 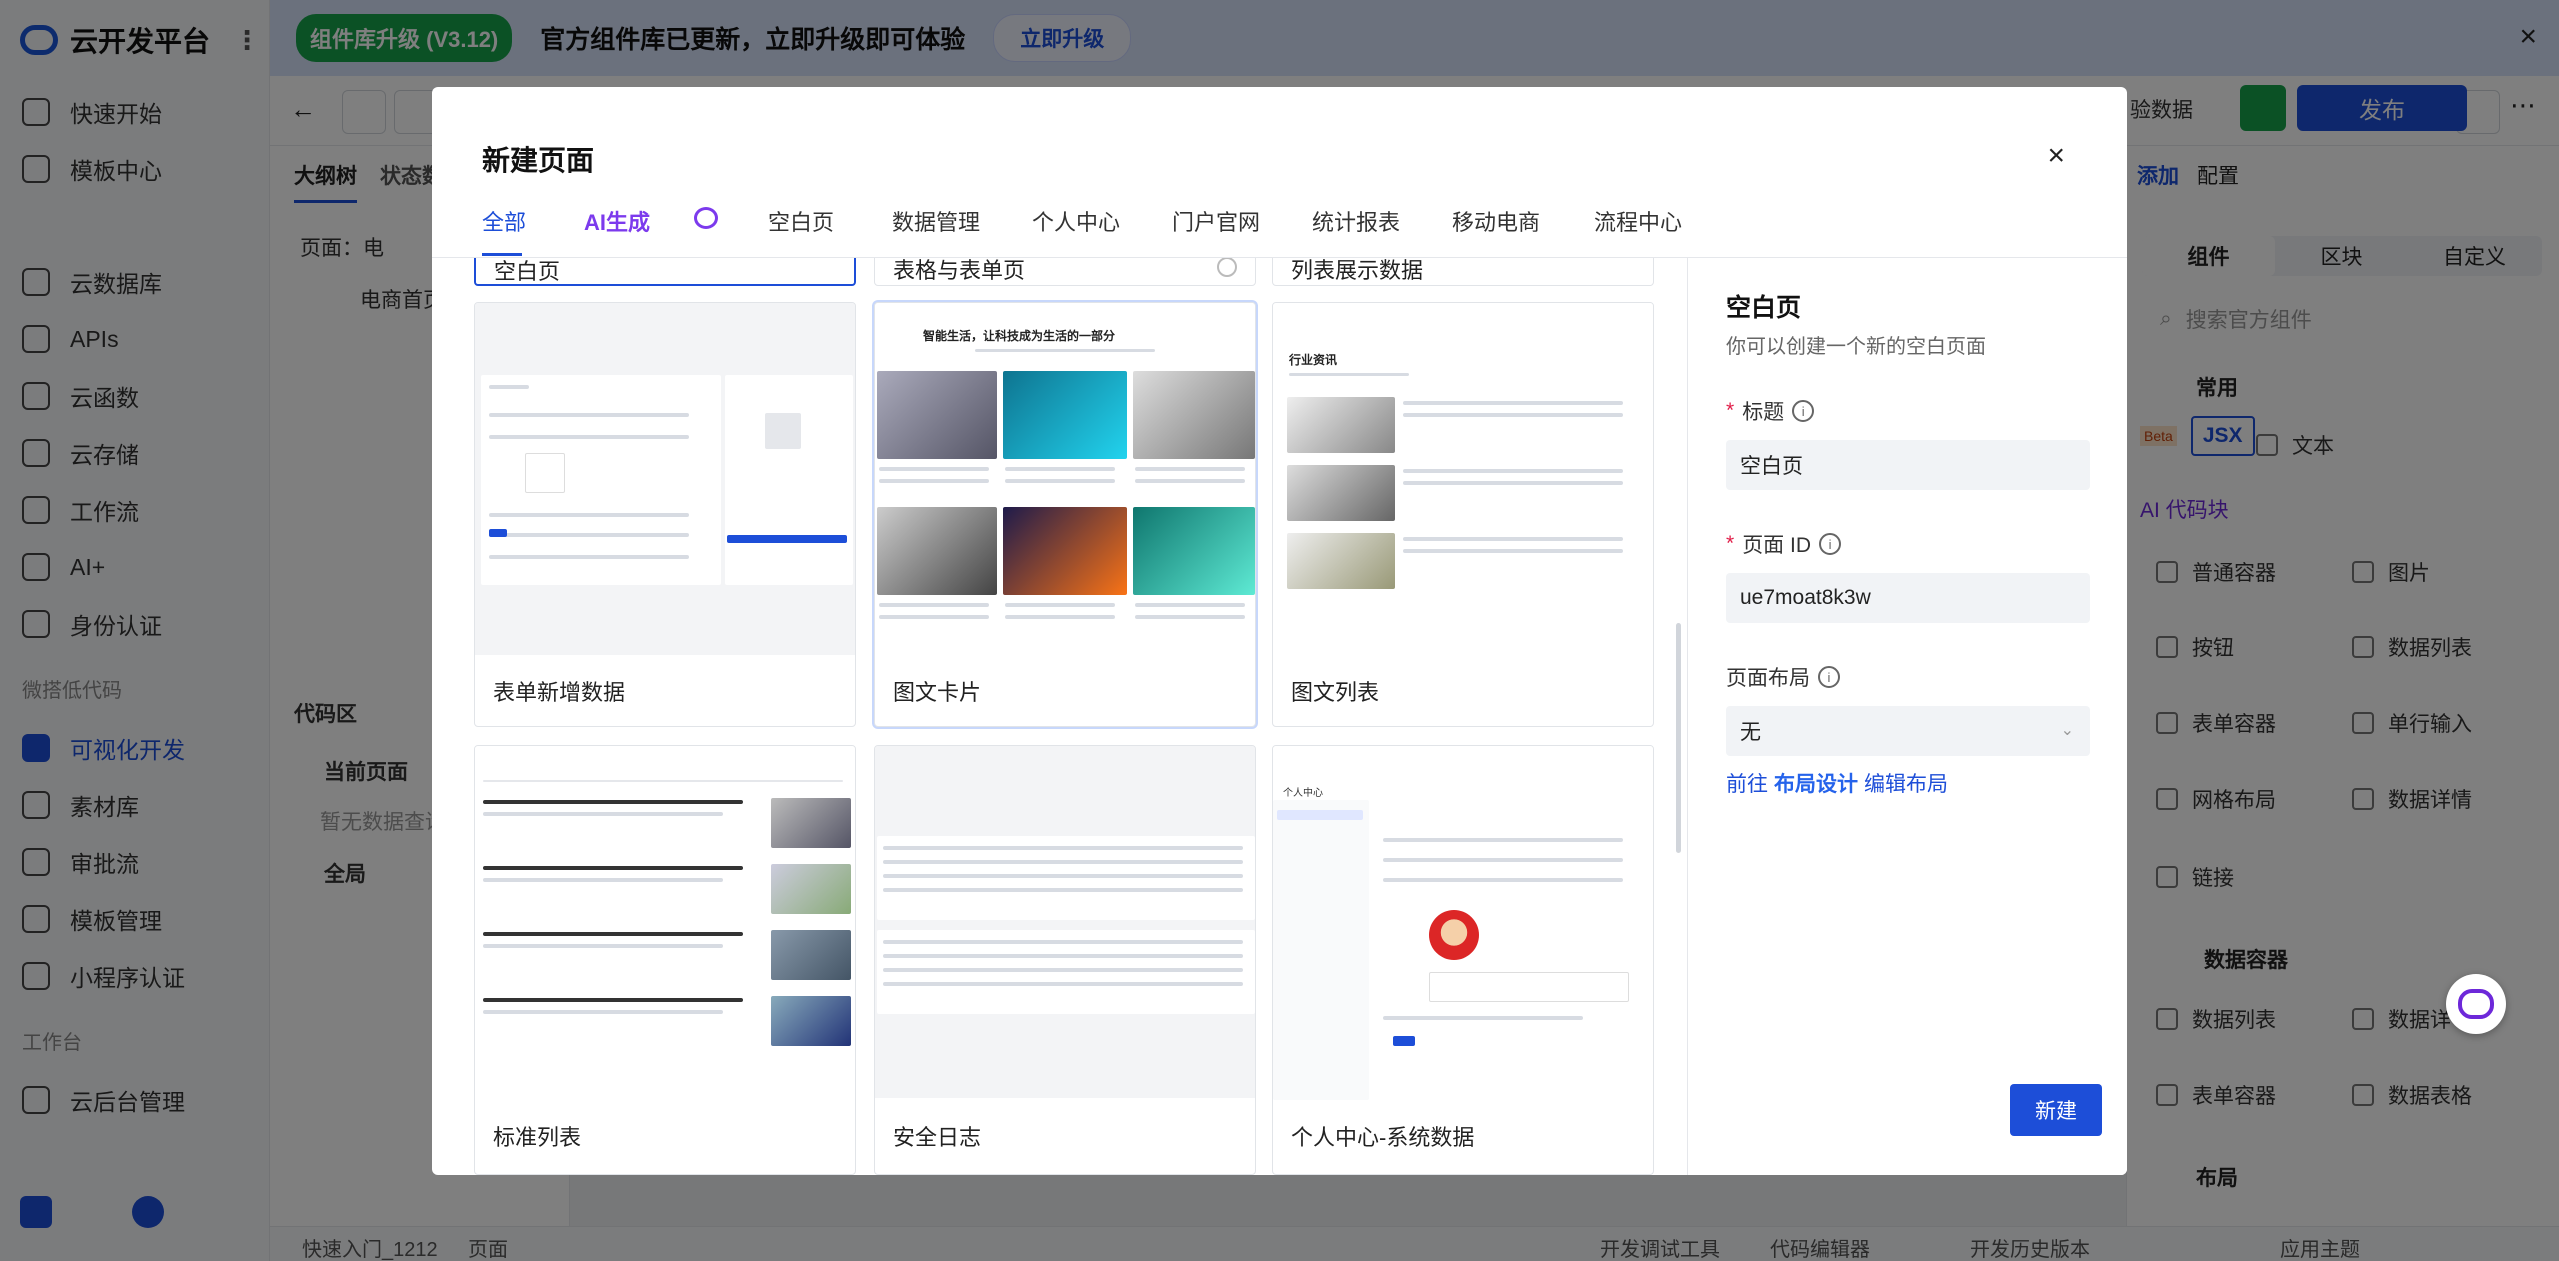 What do you see at coordinates (1678, 738) in the screenshot?
I see `grid-scrollbar` at bounding box center [1678, 738].